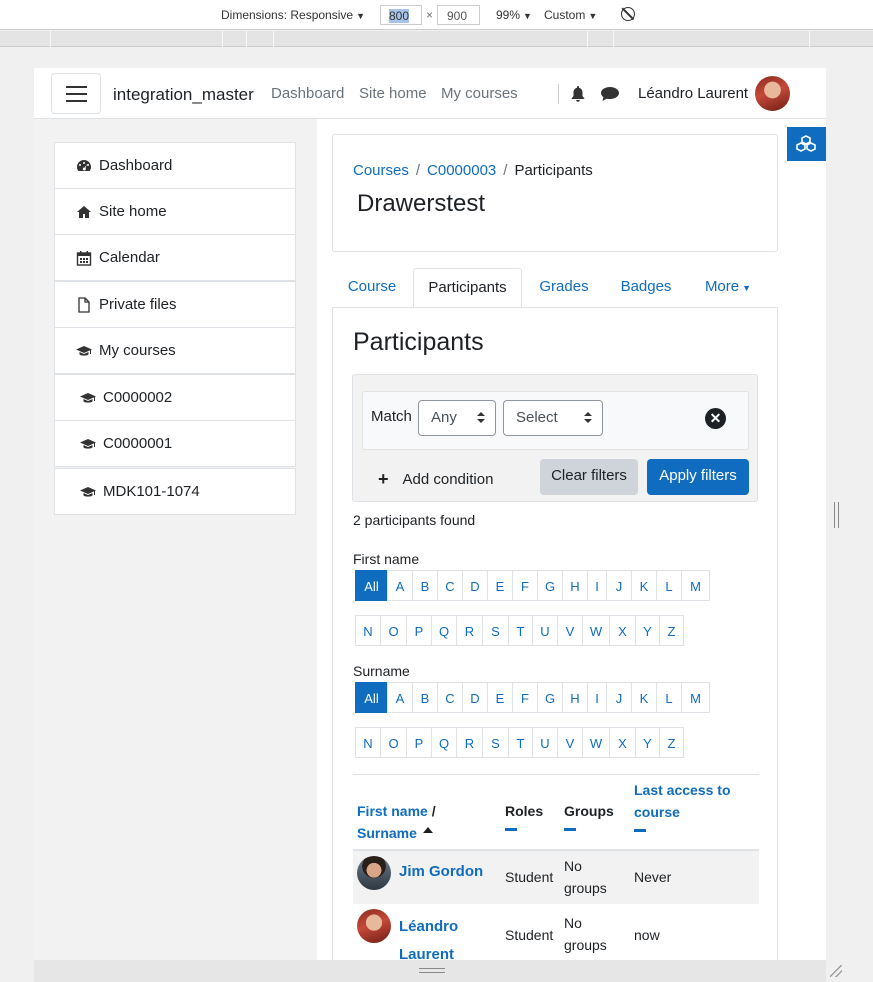  What do you see at coordinates (76, 93) in the screenshot?
I see `drawer-toggle-button` at bounding box center [76, 93].